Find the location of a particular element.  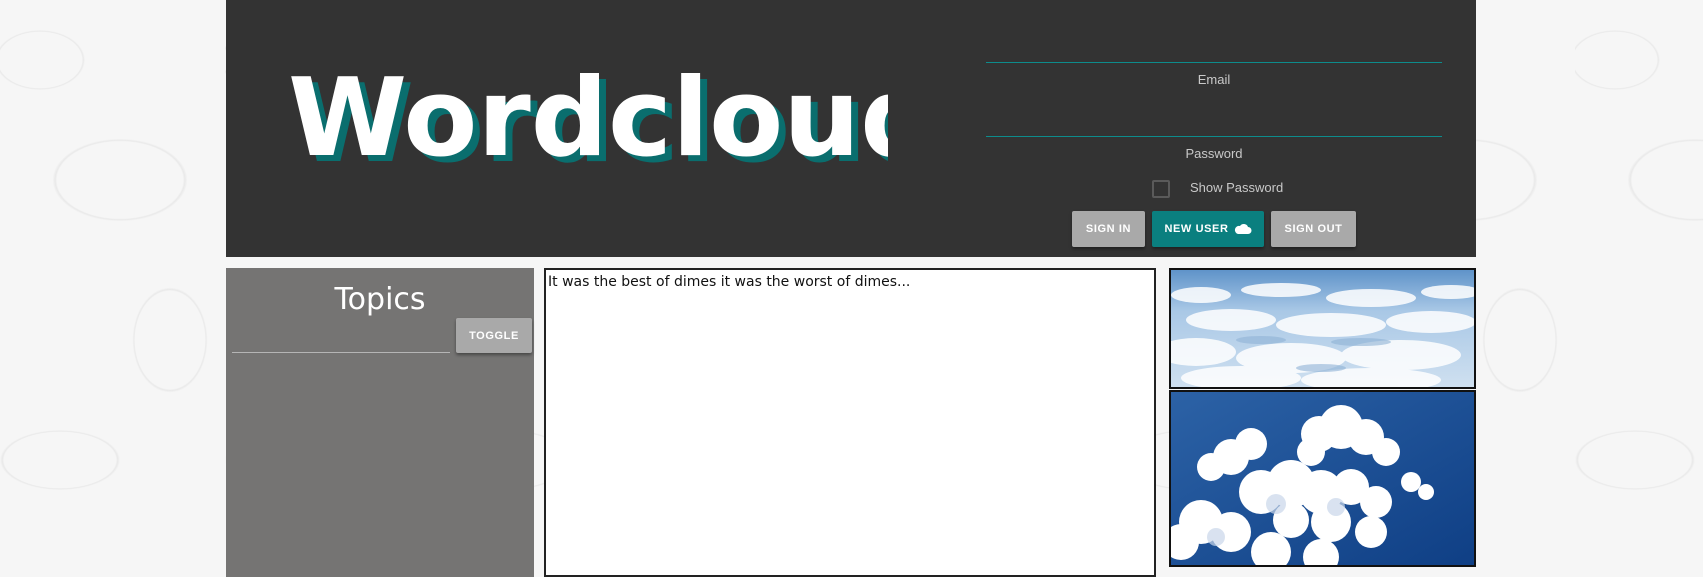

svg-text: Wordcloud is located at coordinates (588, 122).